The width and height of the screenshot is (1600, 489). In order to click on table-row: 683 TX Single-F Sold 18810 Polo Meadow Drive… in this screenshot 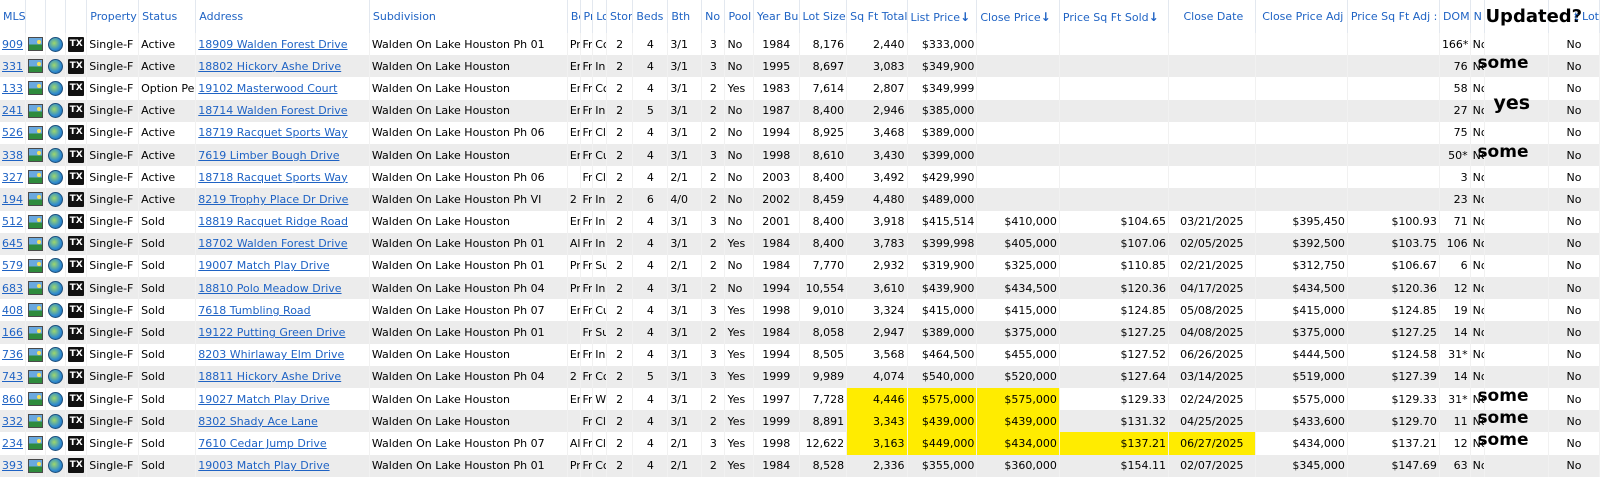, I will do `click(800, 288)`.